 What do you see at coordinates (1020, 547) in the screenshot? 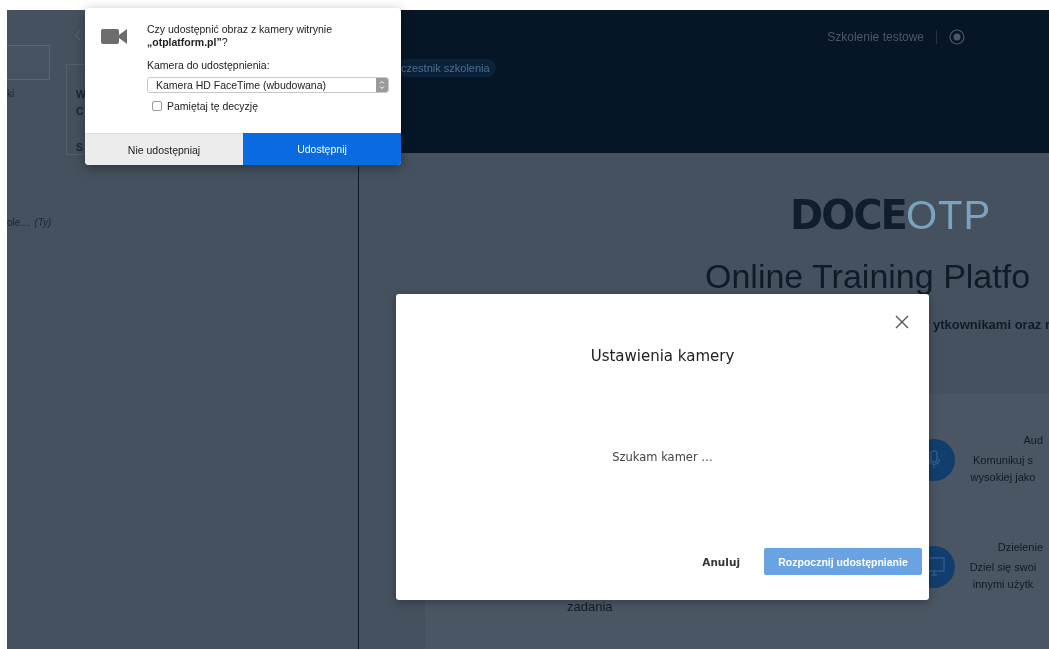
I see `feature-title: Dzielenie` at bounding box center [1020, 547].